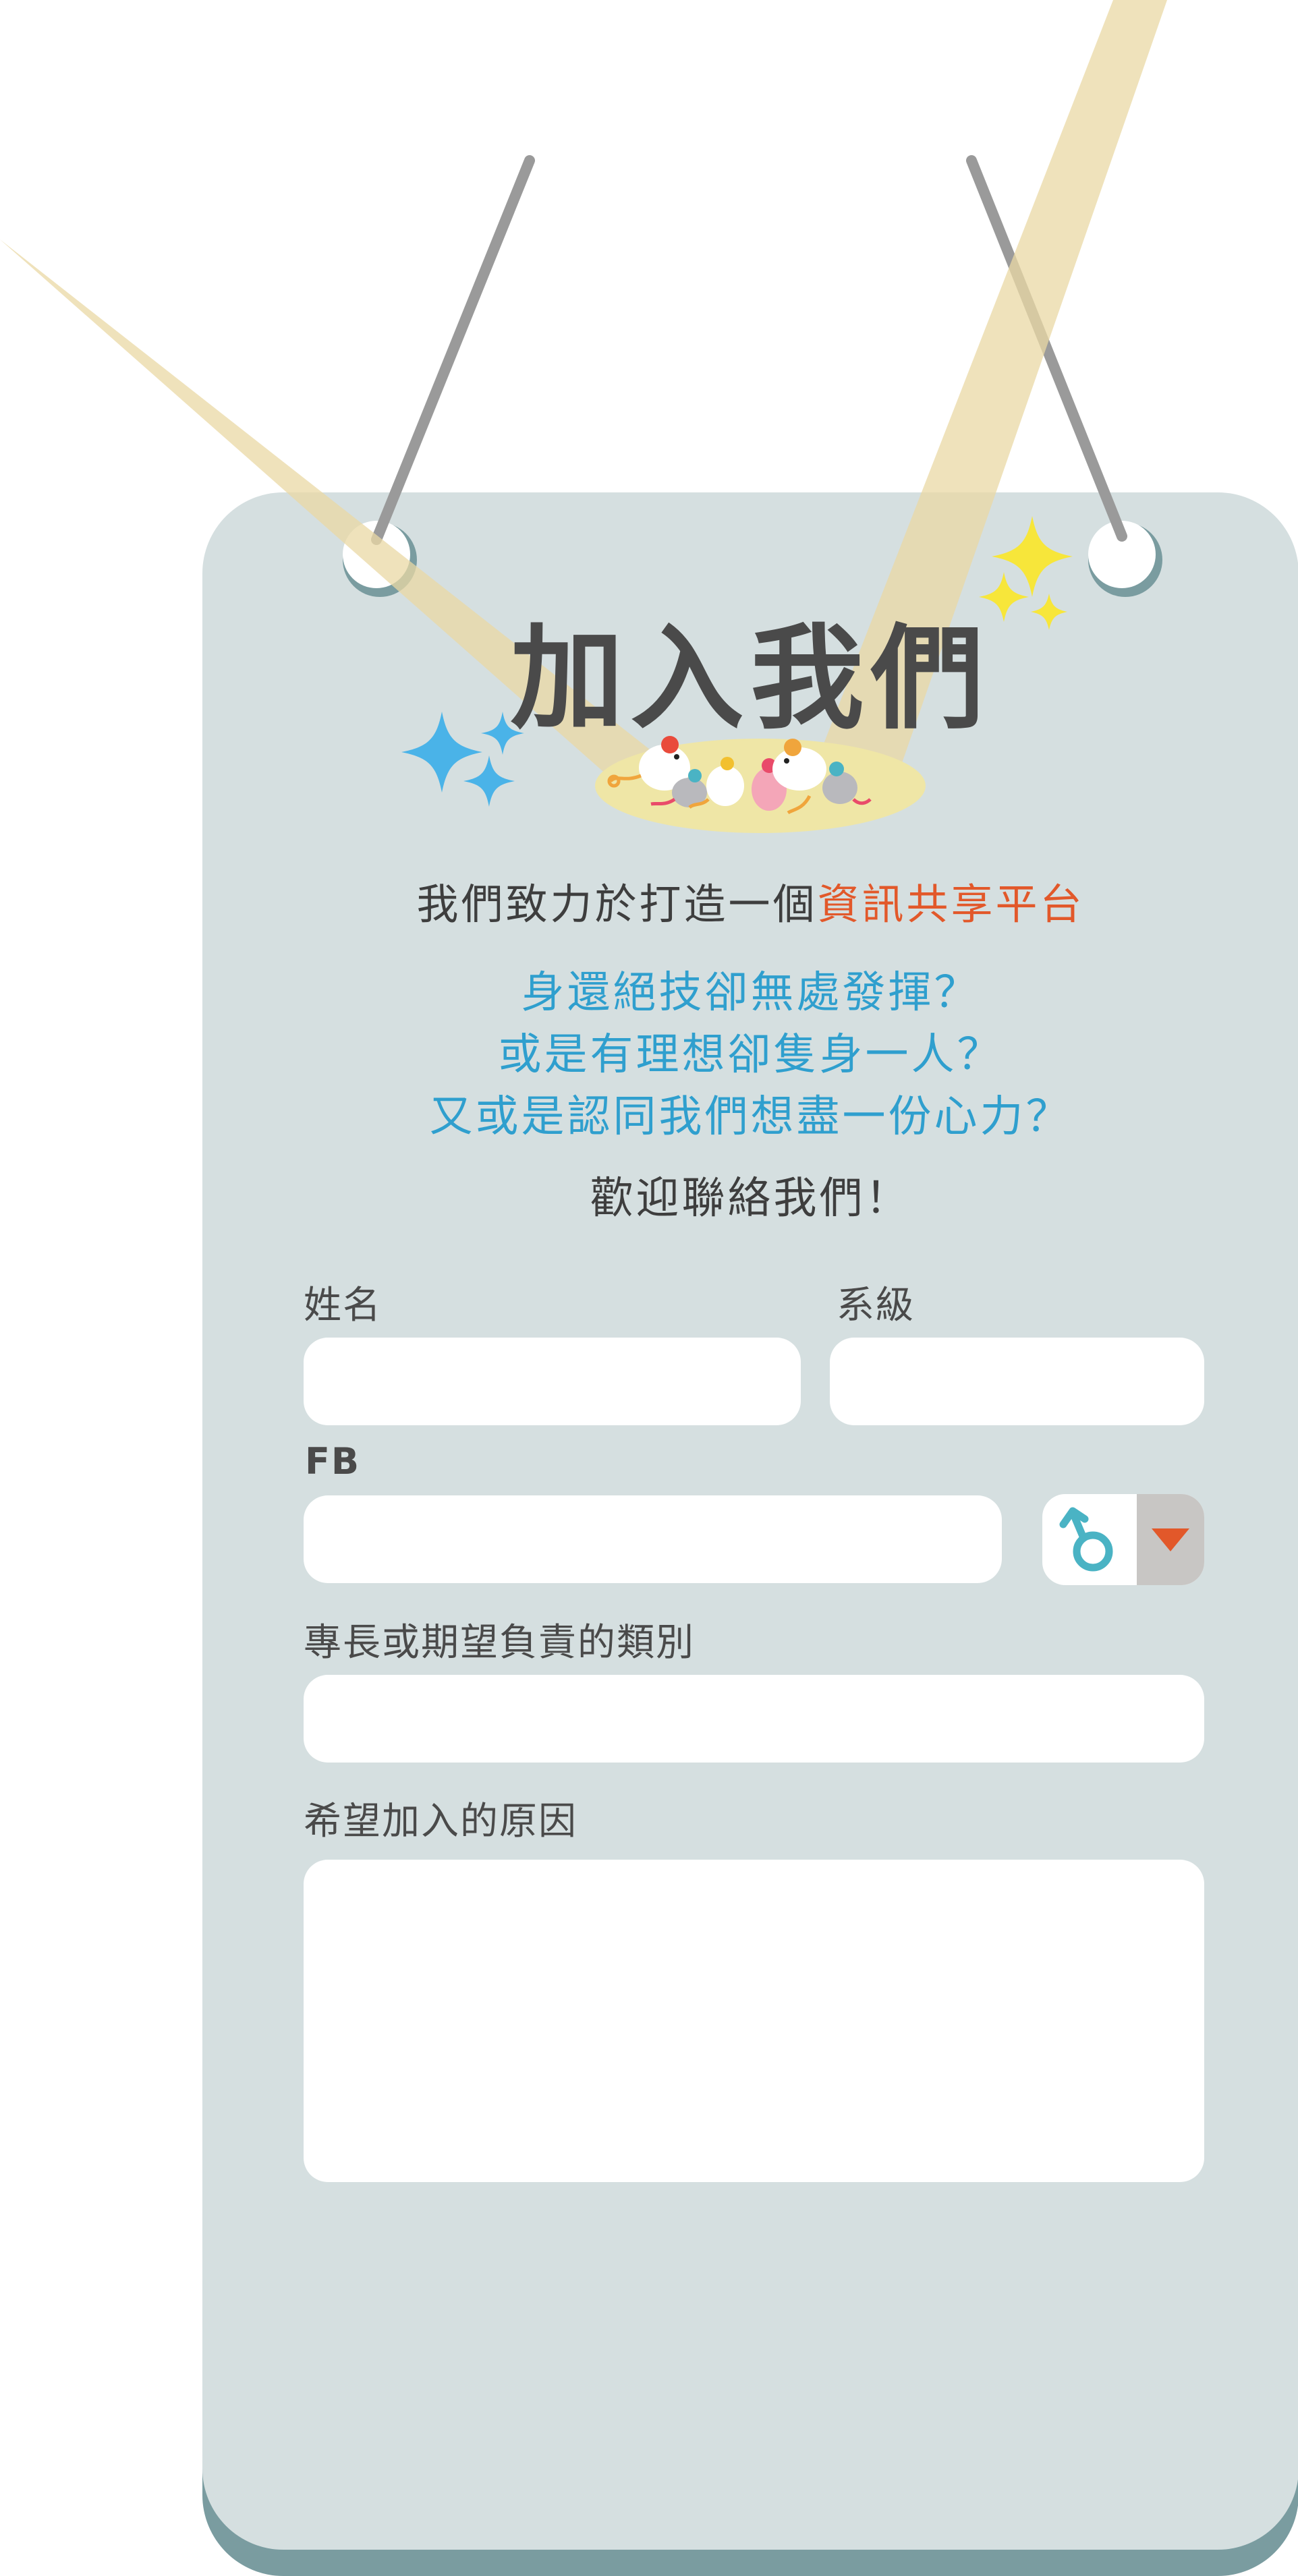 This screenshot has width=1298, height=2576. What do you see at coordinates (499, 1643) in the screenshot?
I see `specialty-label: 專長或期望負責的類別` at bounding box center [499, 1643].